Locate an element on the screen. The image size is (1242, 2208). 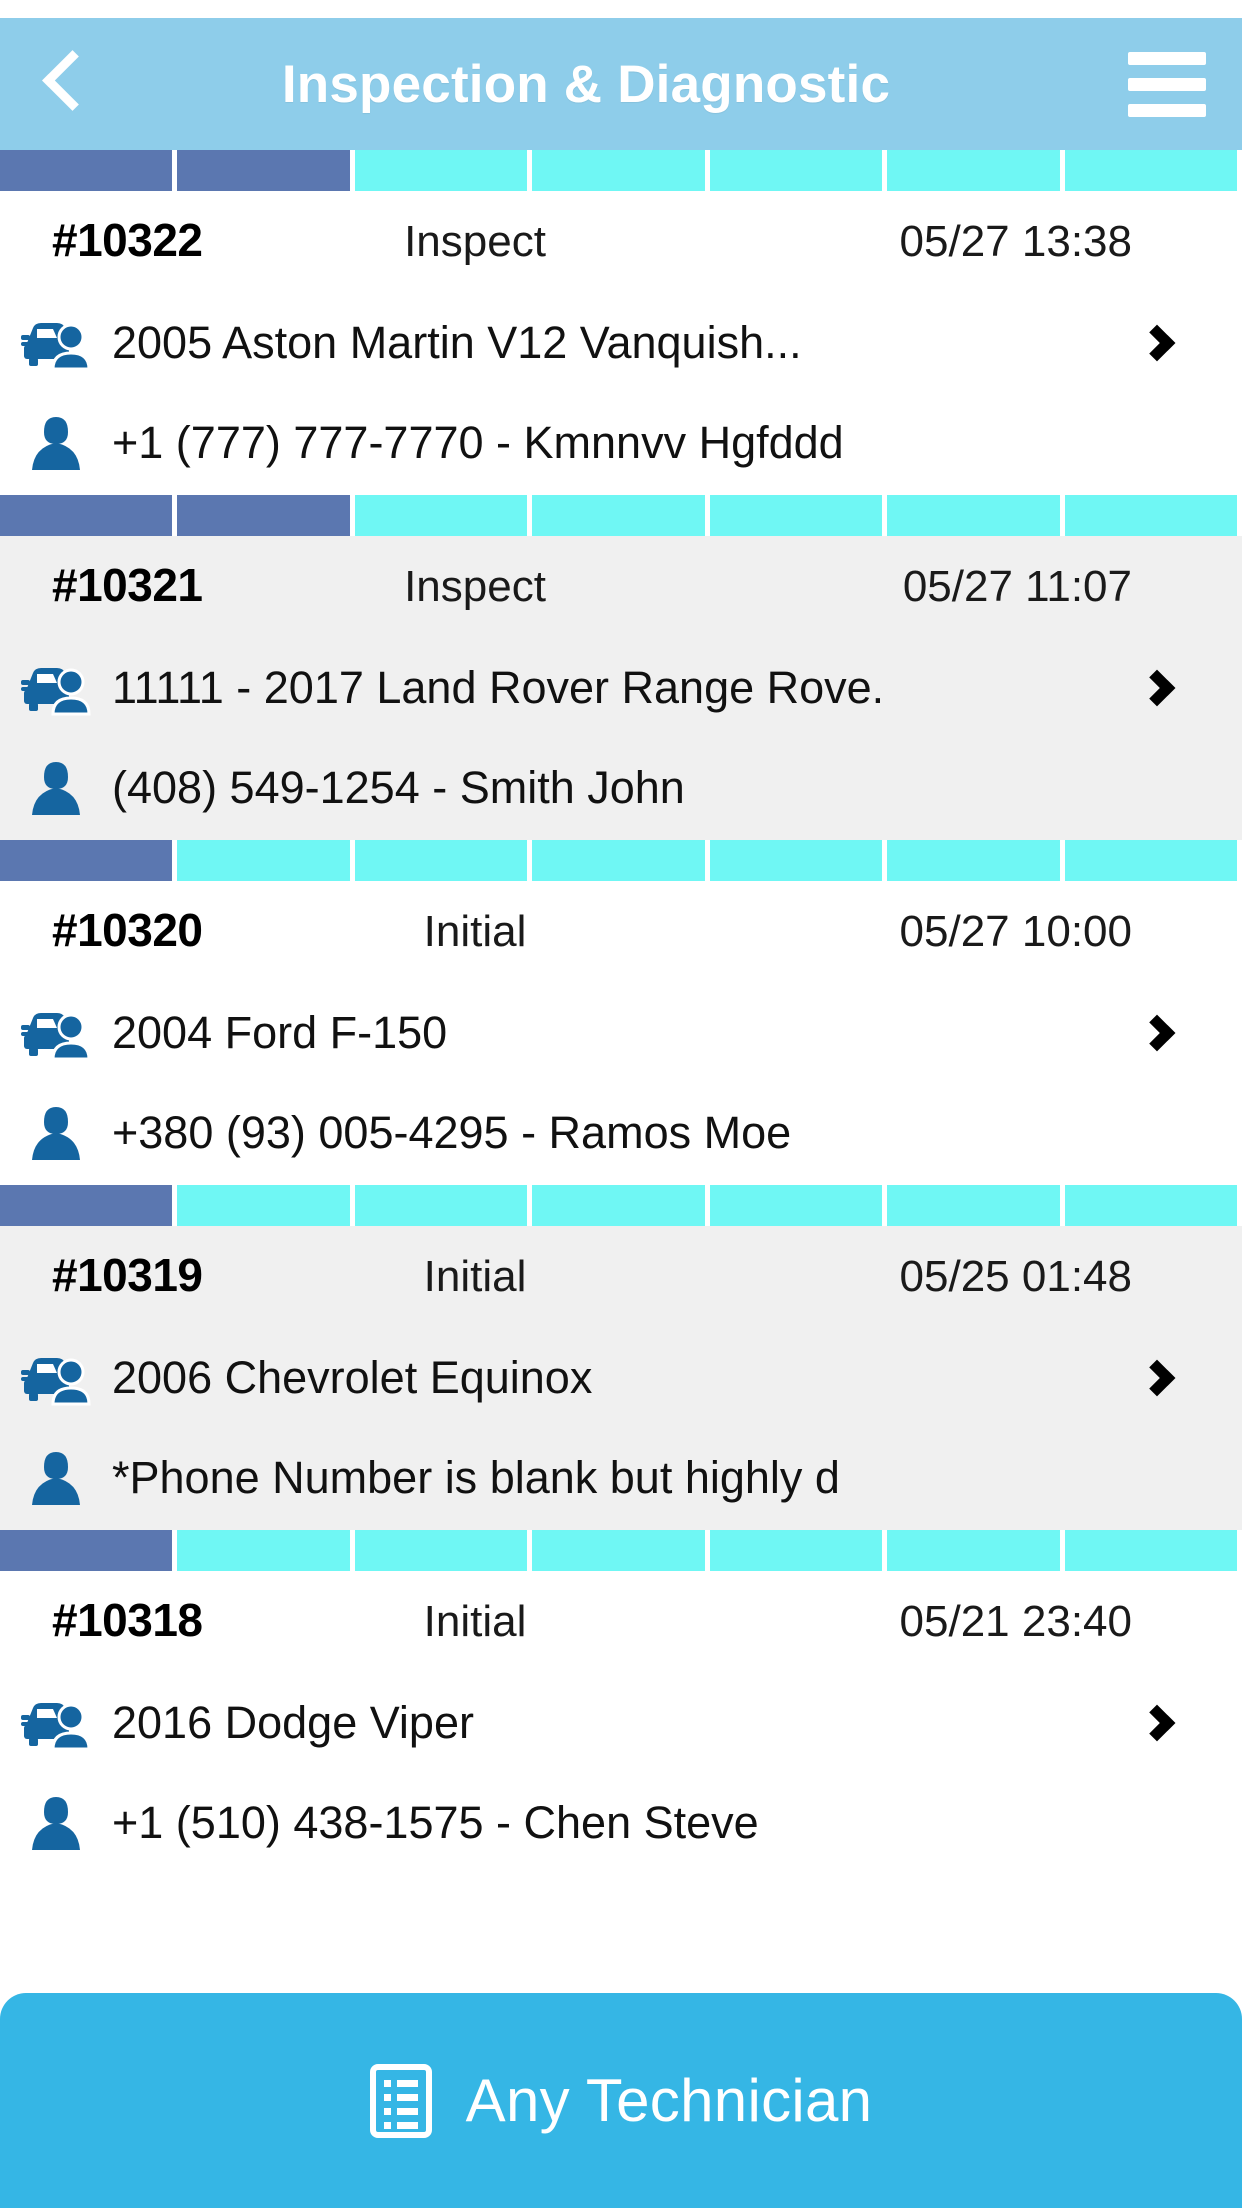
contact-line: *Phone Number is blank but highly d is located at coordinates (621, 1478).